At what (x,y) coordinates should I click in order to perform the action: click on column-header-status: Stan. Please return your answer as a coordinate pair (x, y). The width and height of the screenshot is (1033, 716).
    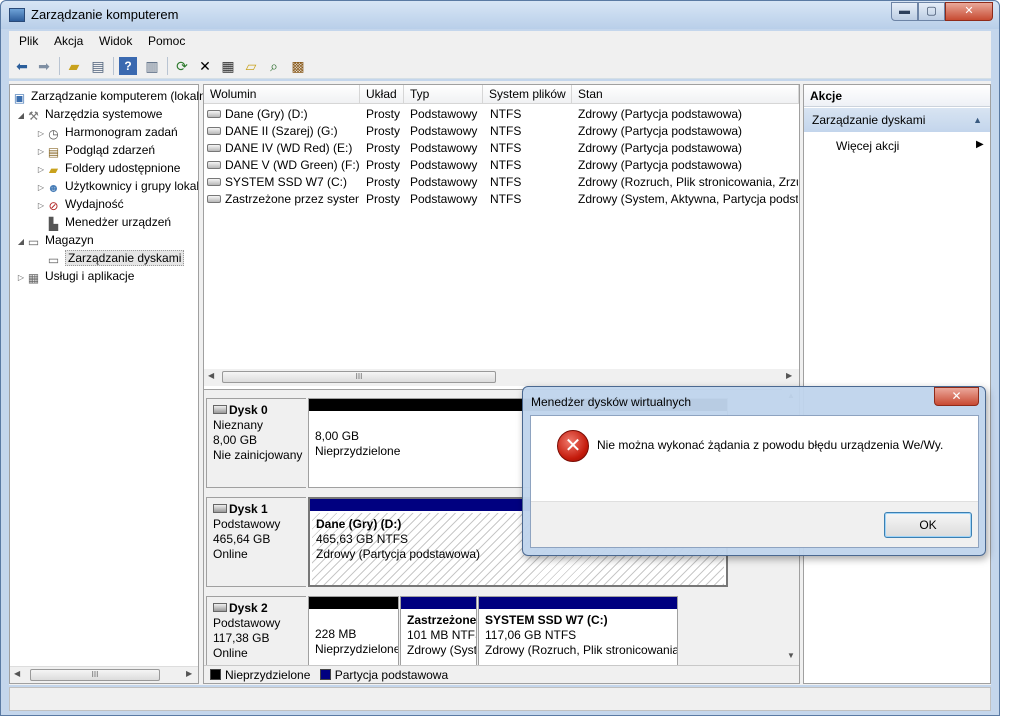
    Looking at the image, I should click on (685, 94).